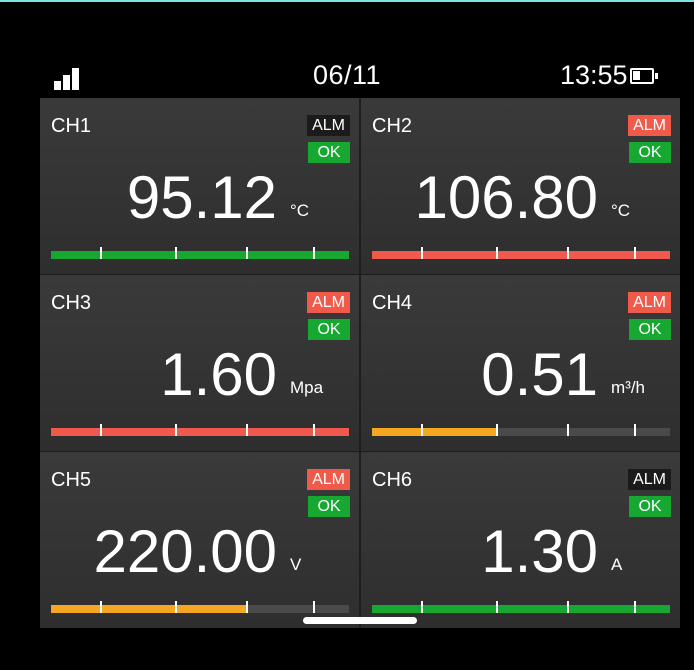 Image resolution: width=694 pixels, height=670 pixels. Describe the element at coordinates (218, 374) in the screenshot. I see `channel-value: 1.60` at that location.